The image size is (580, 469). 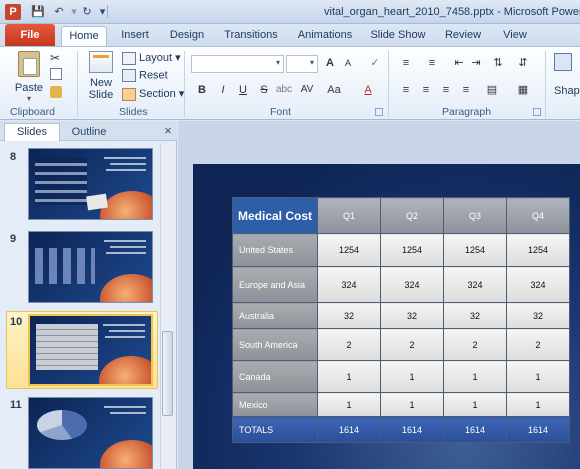 What do you see at coordinates (275, 429) in the screenshot?
I see `totals-label: TOTALS` at bounding box center [275, 429].